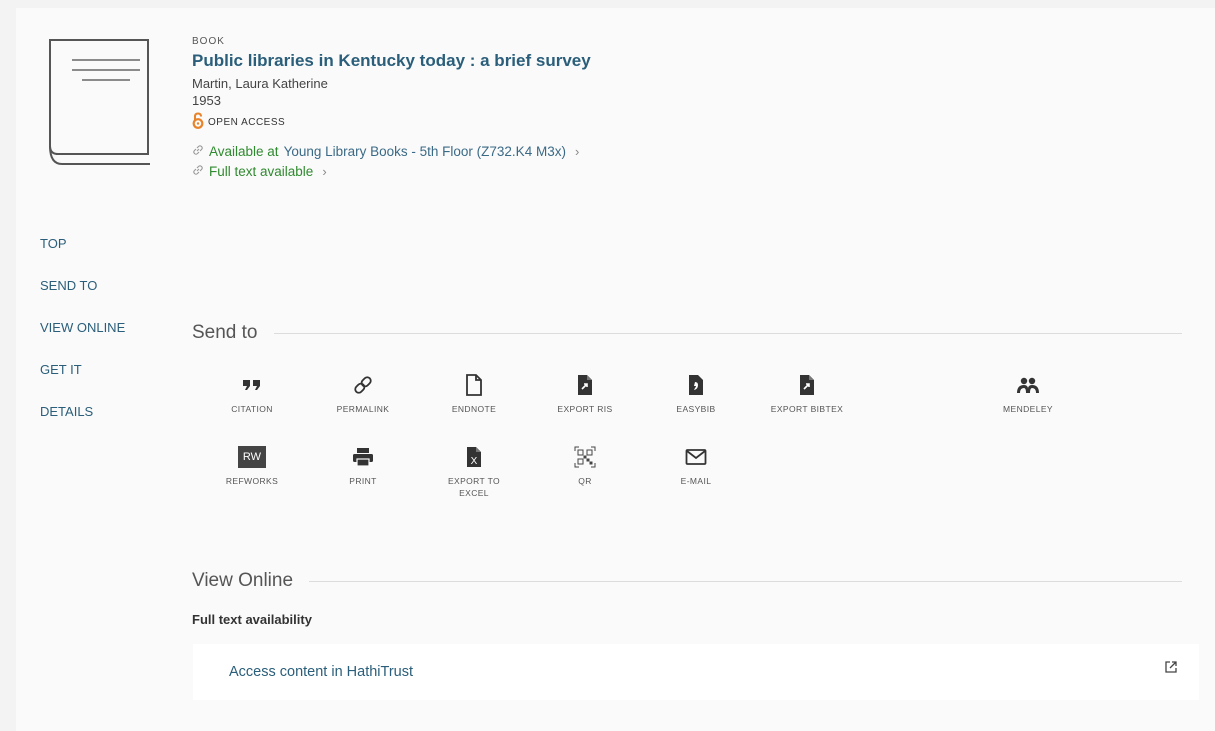 This screenshot has height=731, width=1215. I want to click on open-lock-icon, so click(198, 122).